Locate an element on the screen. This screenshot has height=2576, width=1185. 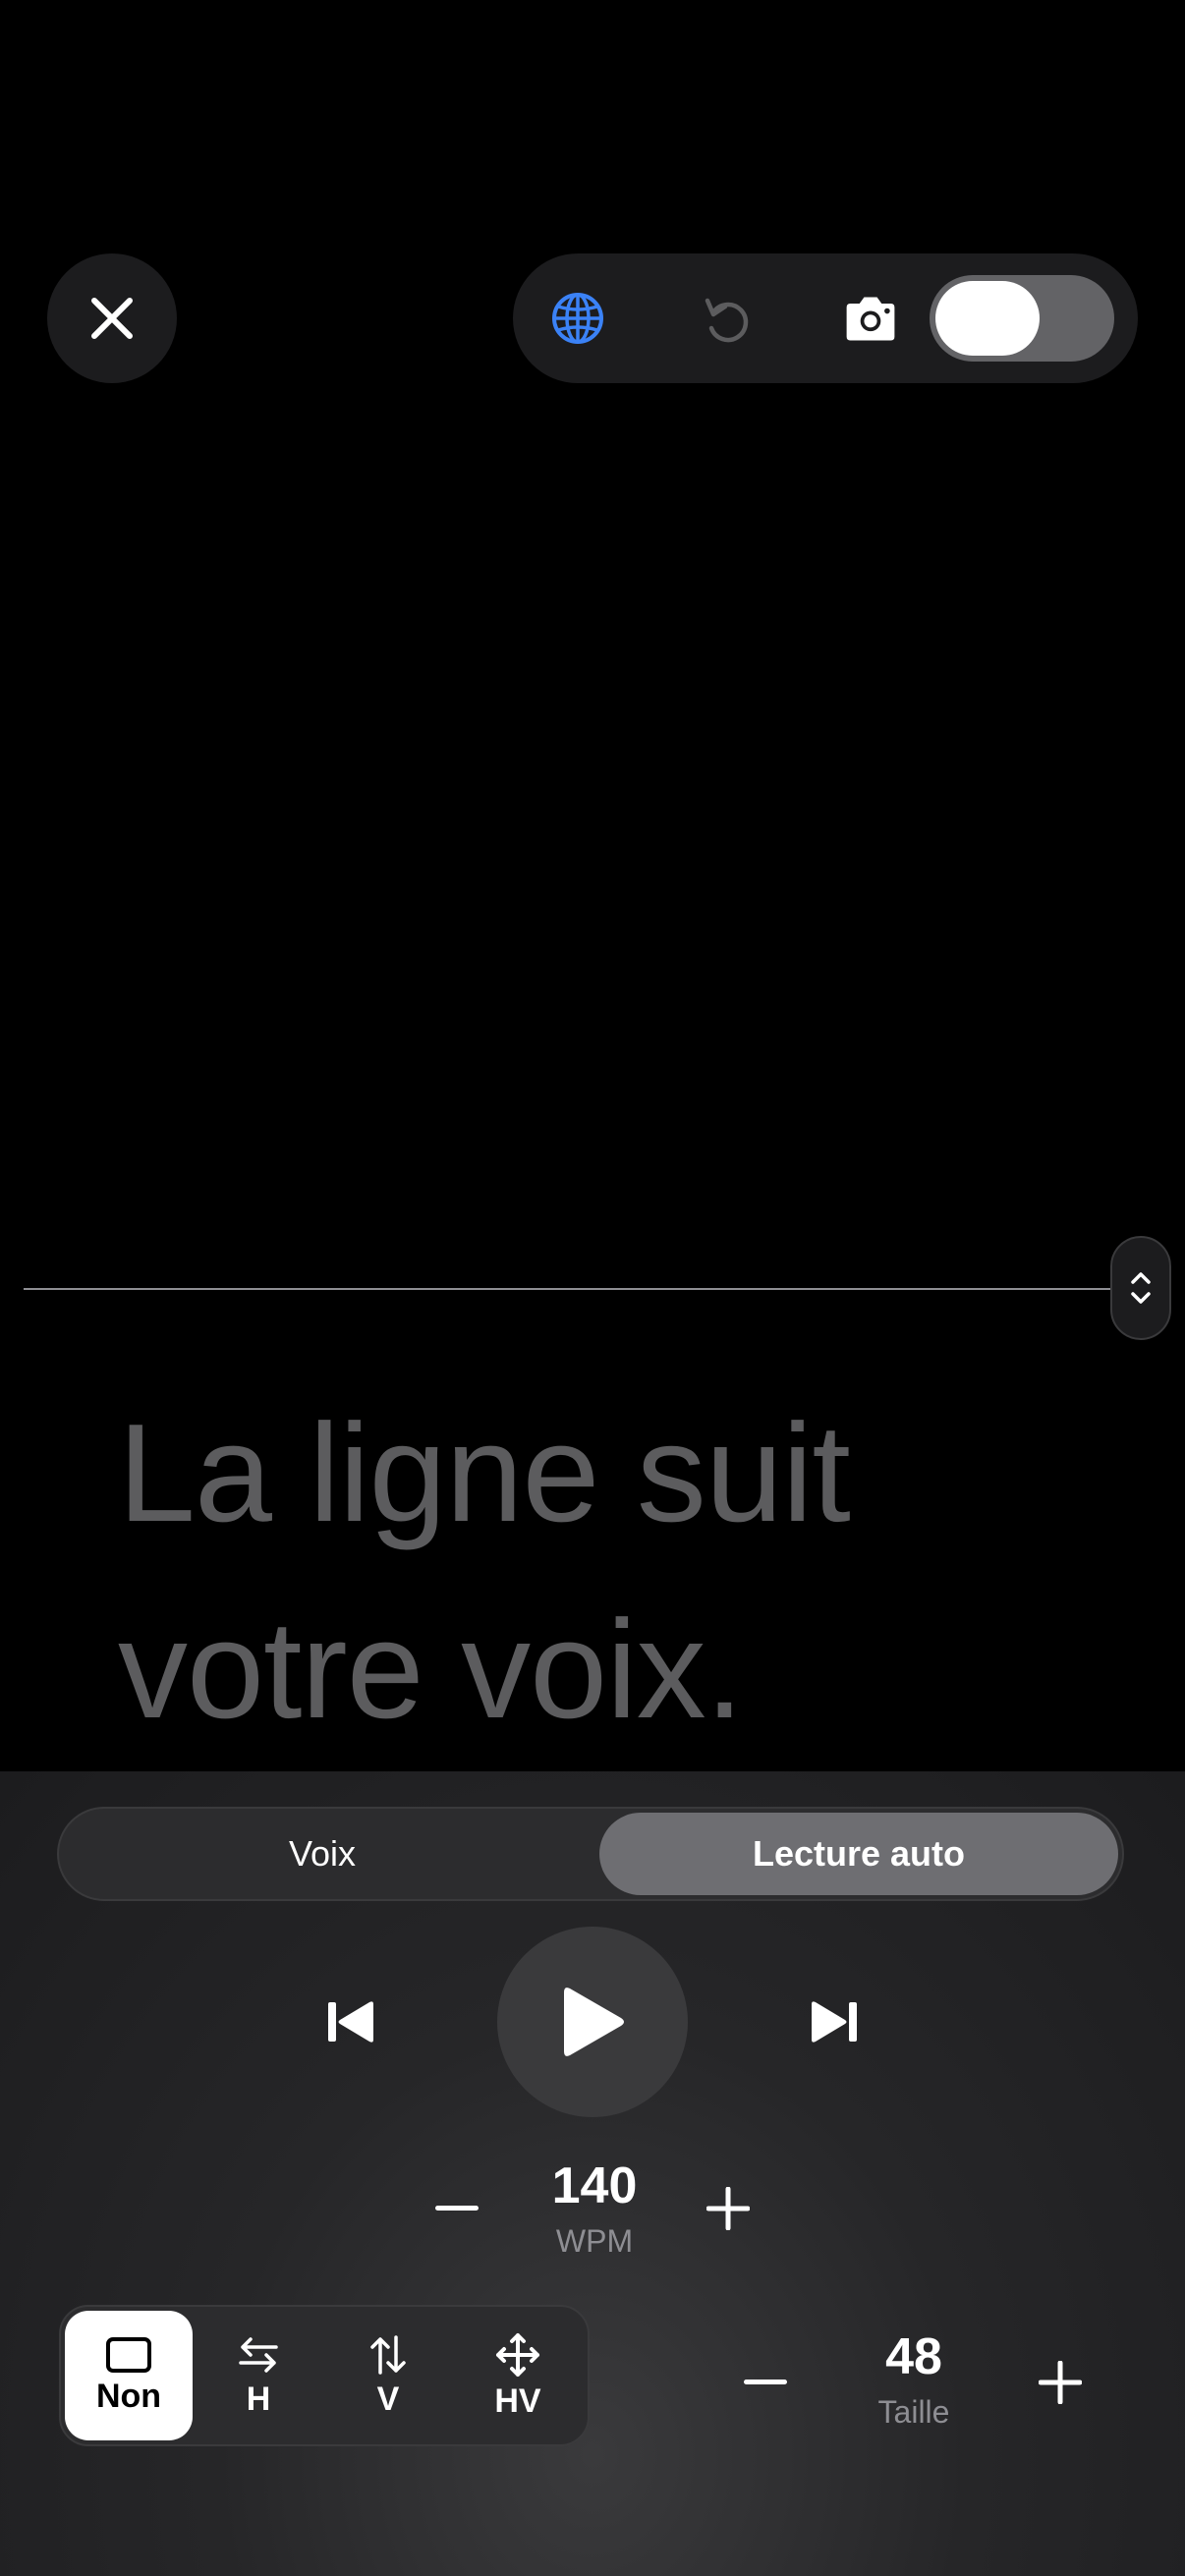
mirror-option-none: Non is located at coordinates (129, 2375).